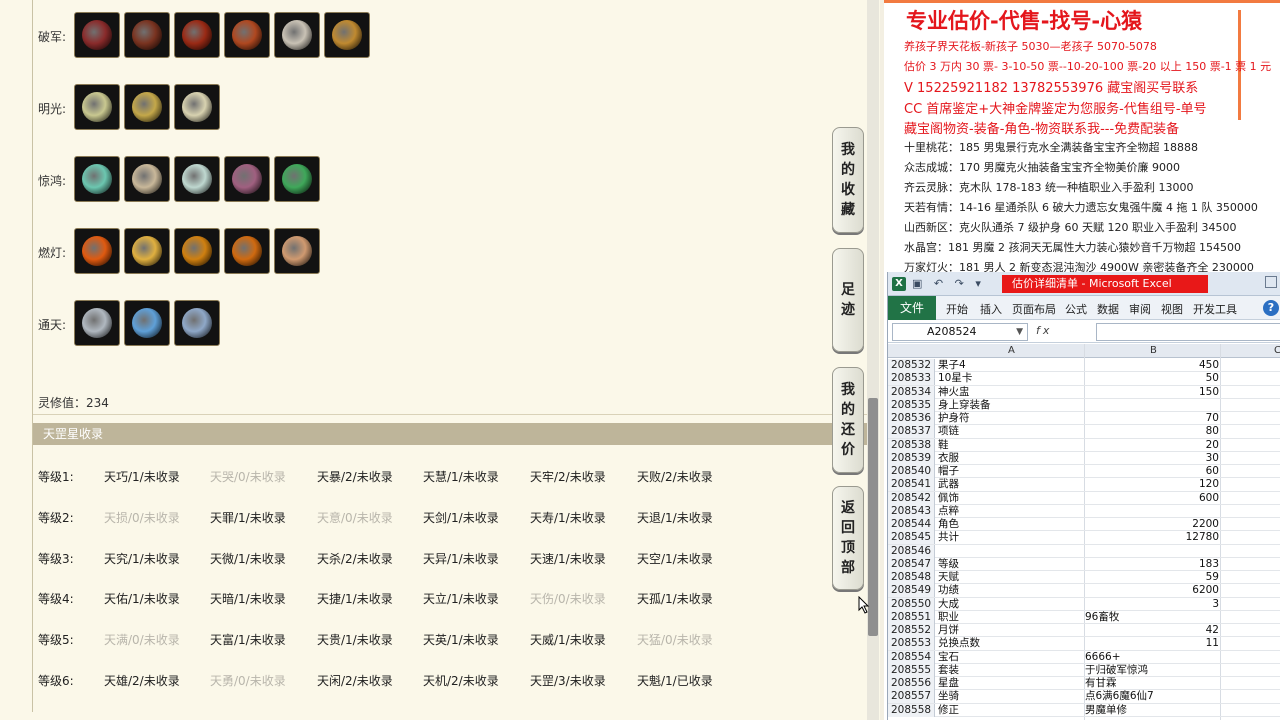 Image resolution: width=1280 pixels, height=720 pixels. Describe the element at coordinates (568, 517) in the screenshot. I see `collection-item: 天寿/1/未收录` at that location.